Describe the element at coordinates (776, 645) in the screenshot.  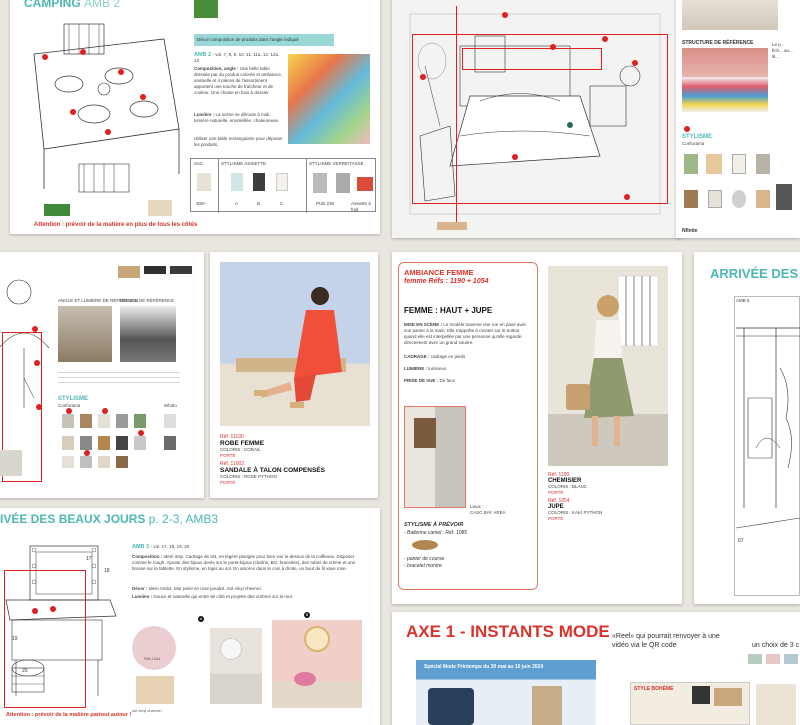
I see `choice-text: un choix de 3 c` at that location.